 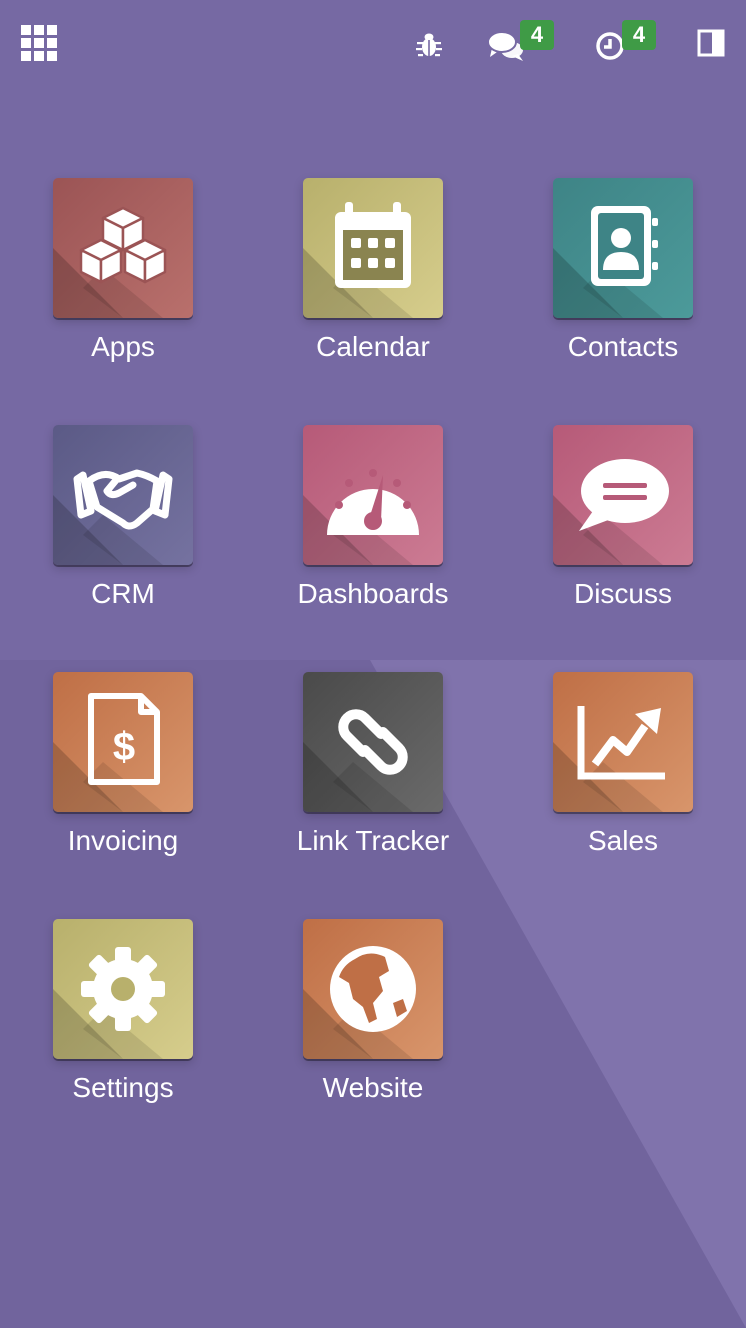 I want to click on website-tile, so click(x=373, y=989).